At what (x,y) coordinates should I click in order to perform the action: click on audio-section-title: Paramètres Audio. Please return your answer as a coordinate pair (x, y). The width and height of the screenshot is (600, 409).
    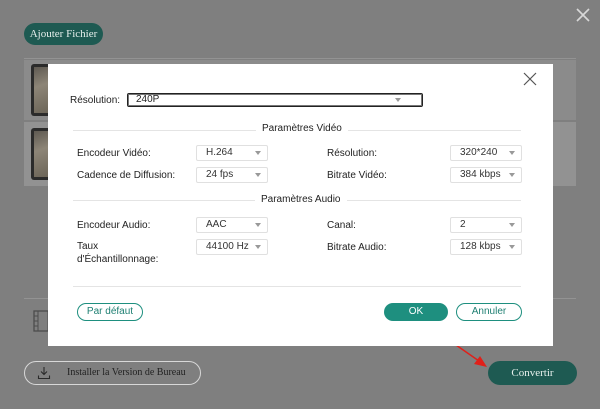
    Looking at the image, I should click on (301, 199).